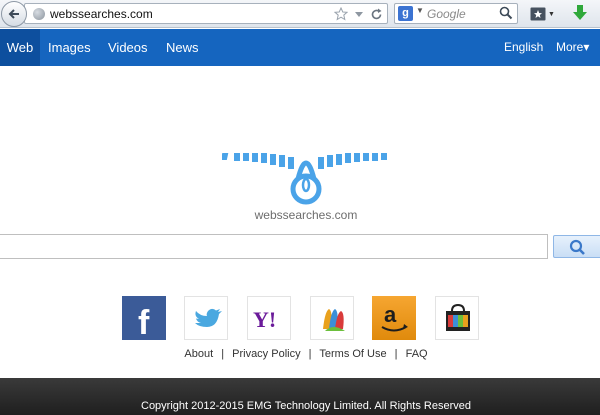  I want to click on download-button, so click(581, 14).